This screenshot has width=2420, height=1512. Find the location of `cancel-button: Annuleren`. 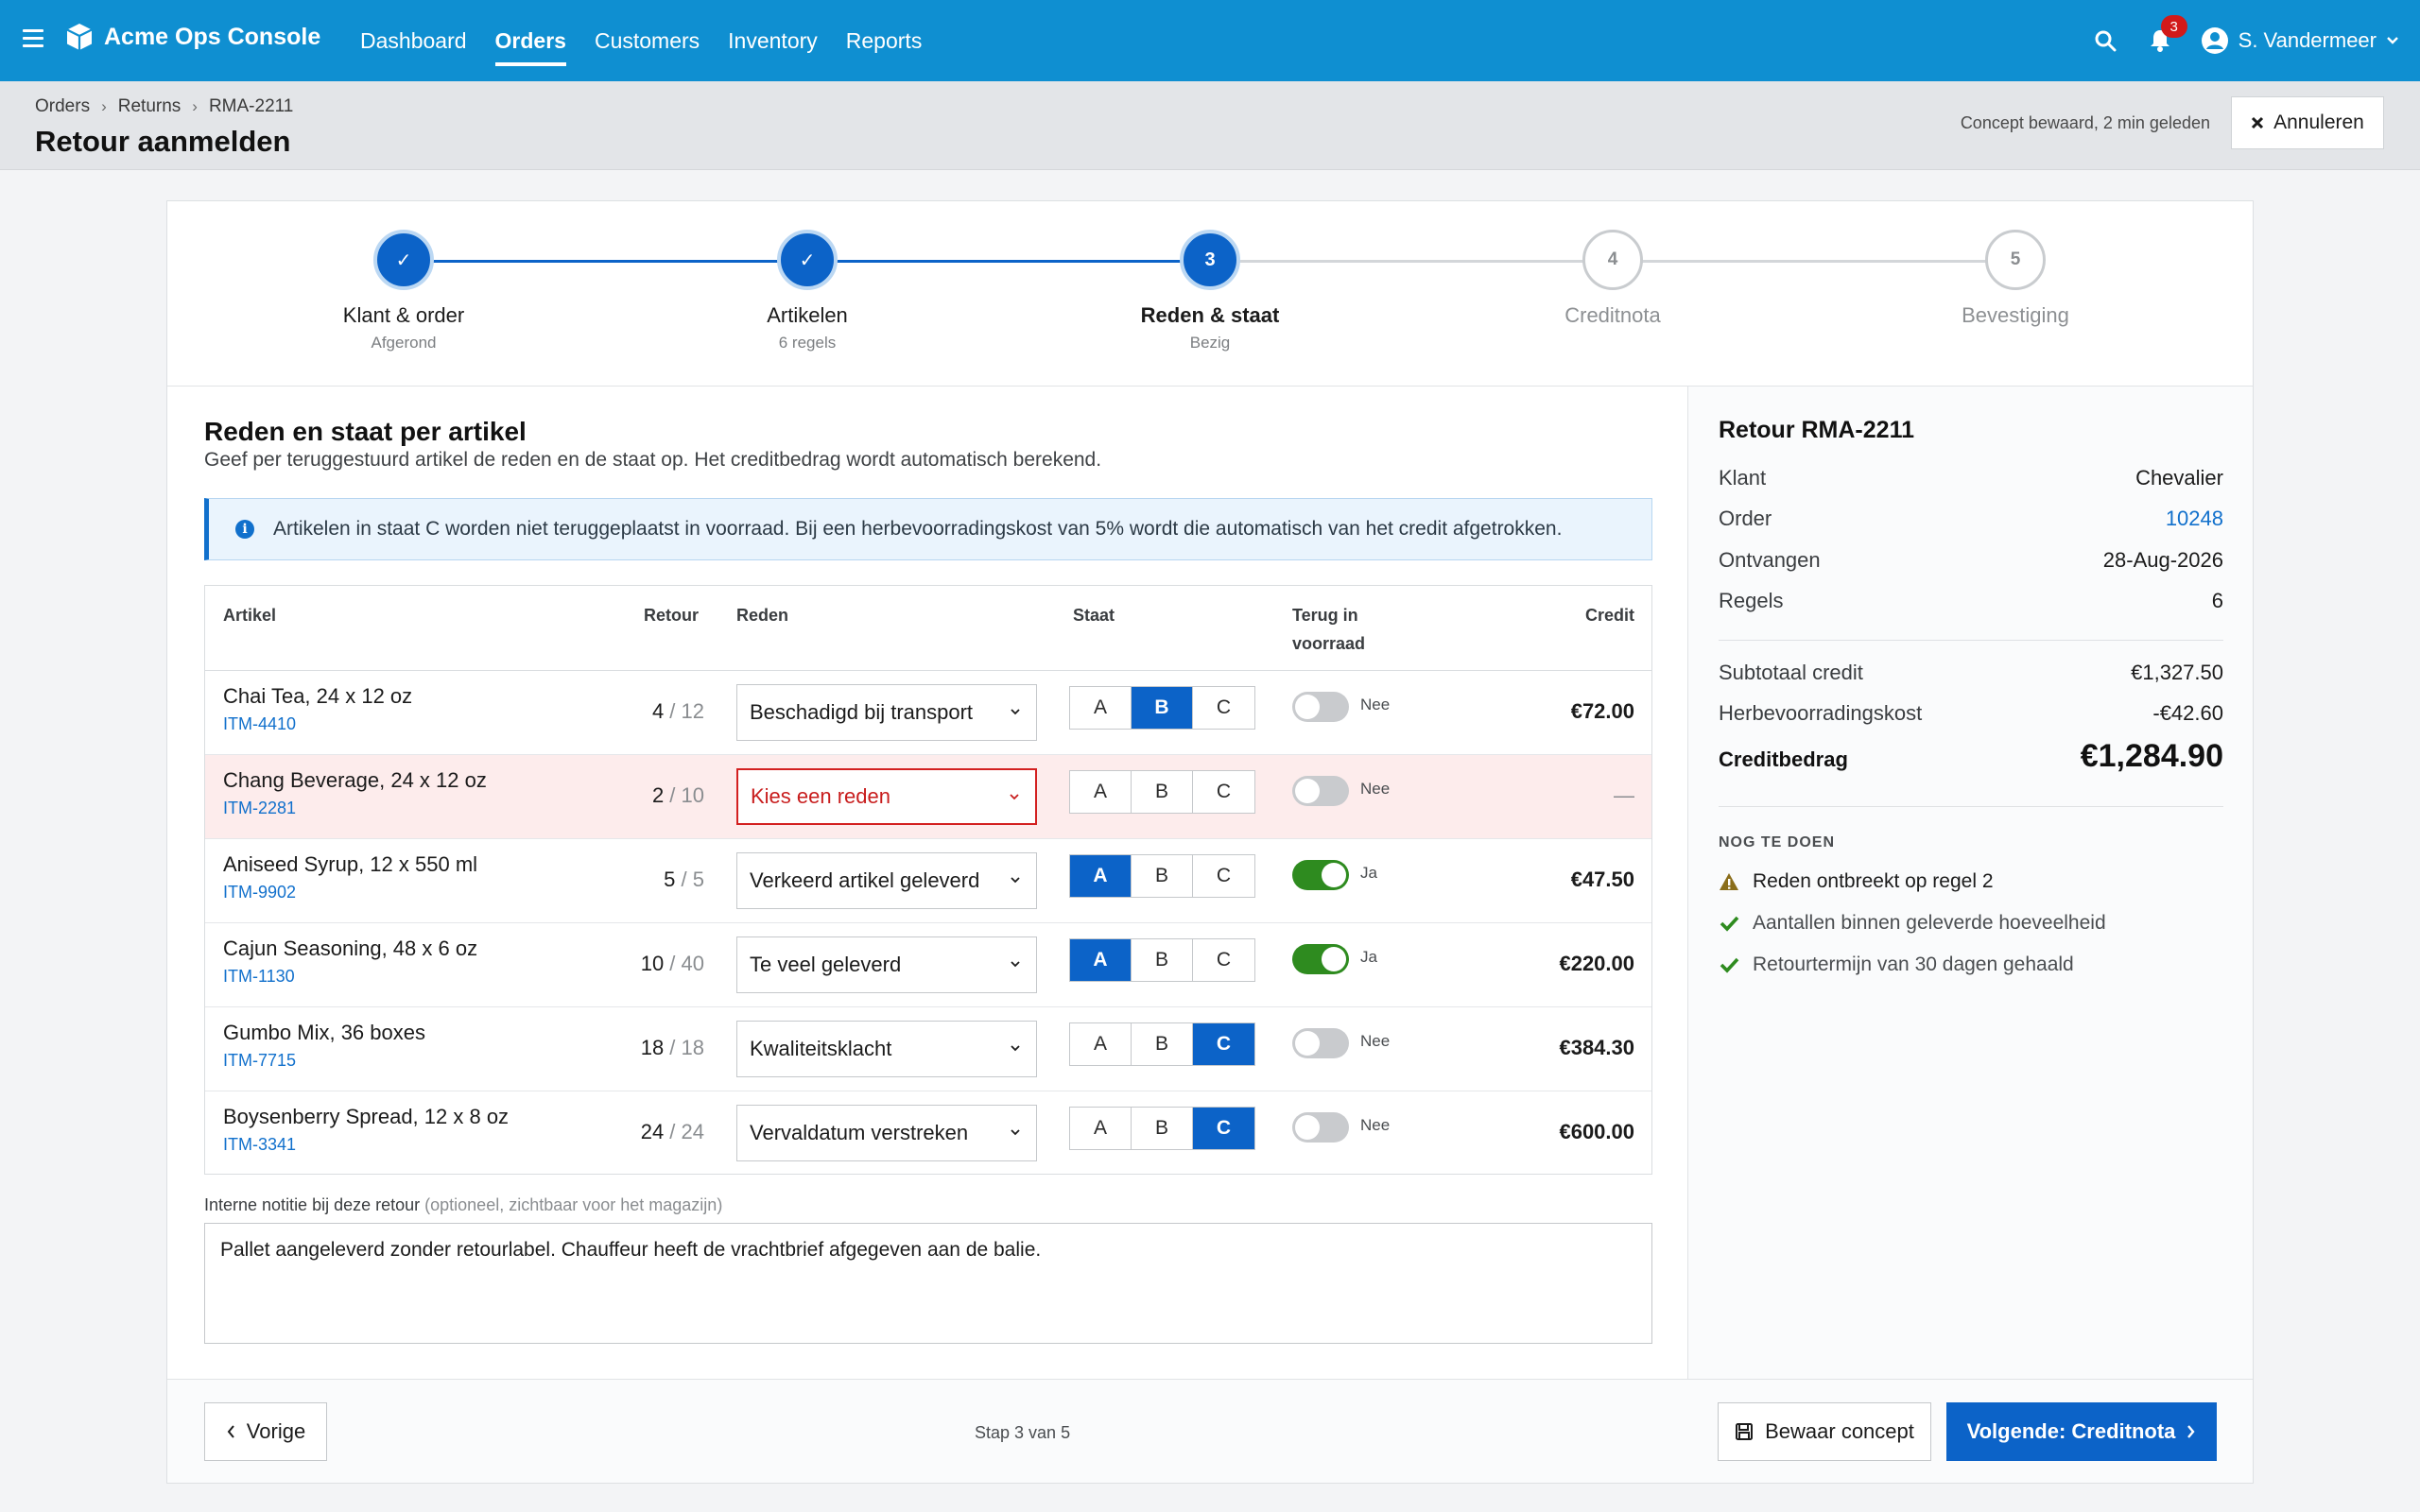

cancel-button: Annuleren is located at coordinates (2307, 122).